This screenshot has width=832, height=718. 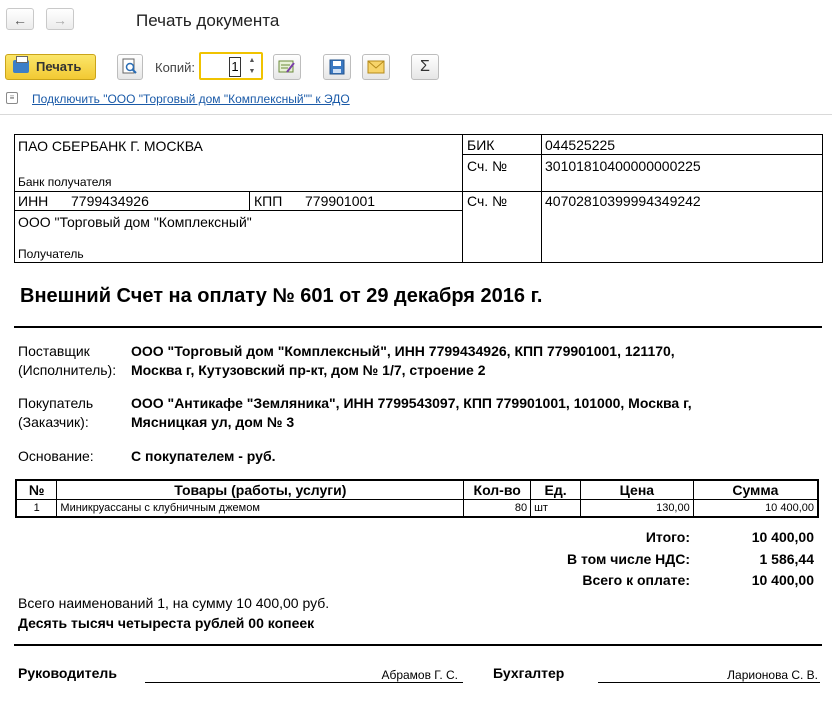 I want to click on header-price: Цена, so click(x=637, y=489).